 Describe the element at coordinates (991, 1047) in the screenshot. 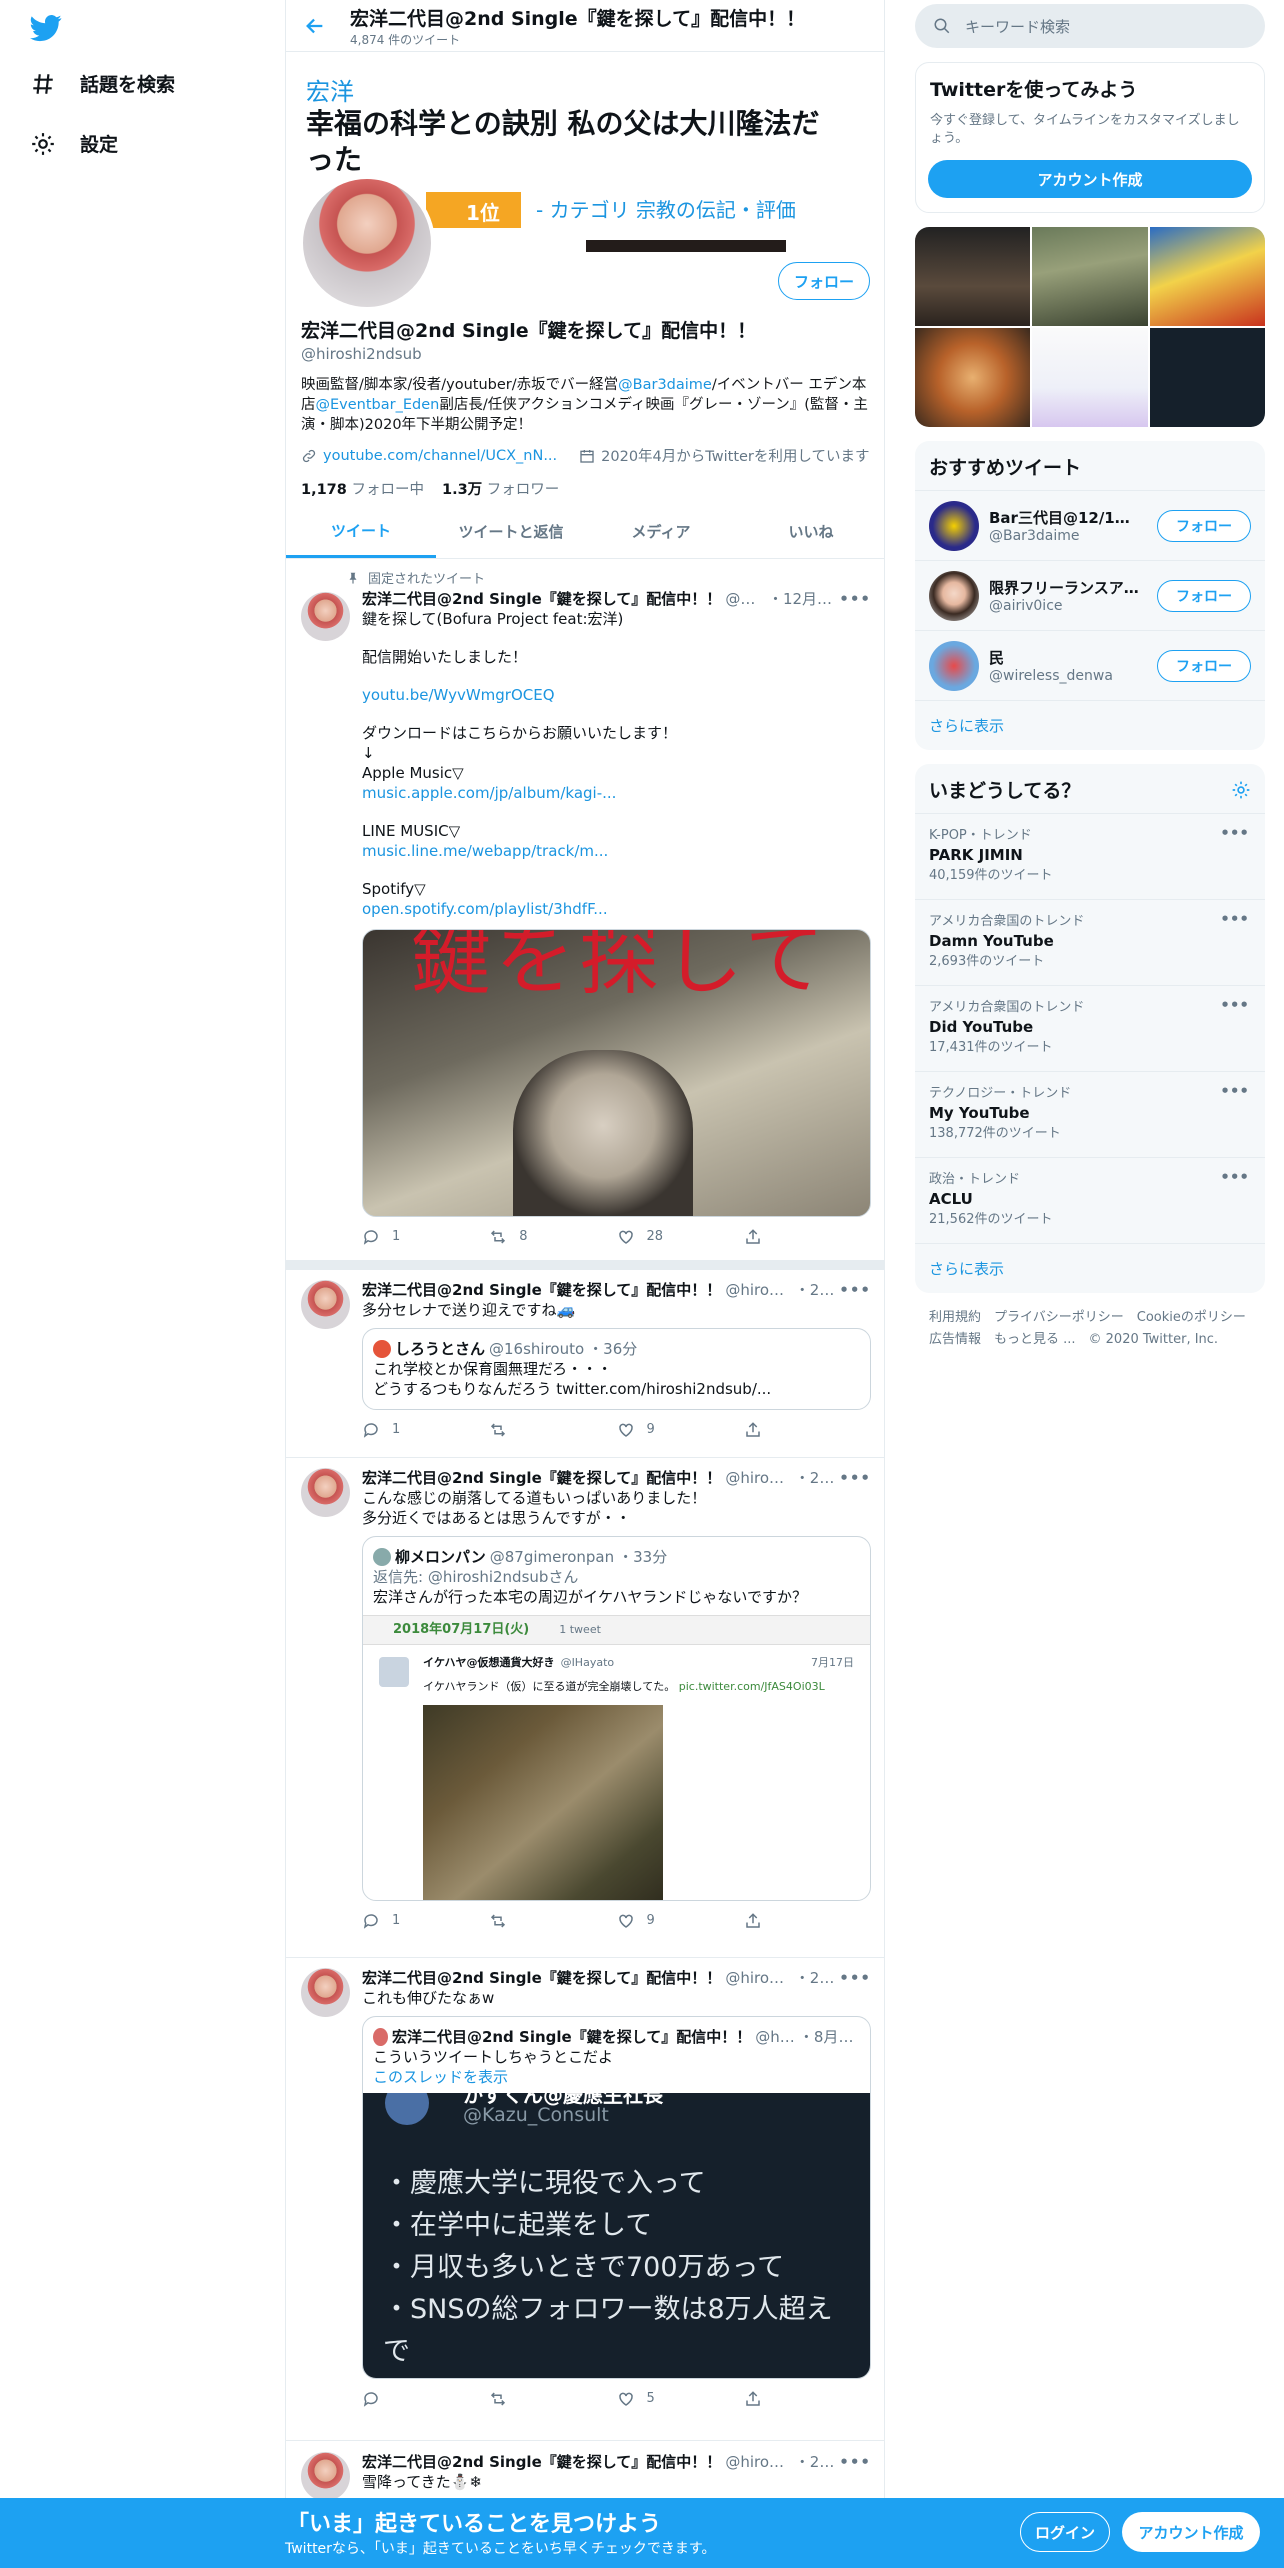

I see `trend-count: 17,431件のツイート` at that location.